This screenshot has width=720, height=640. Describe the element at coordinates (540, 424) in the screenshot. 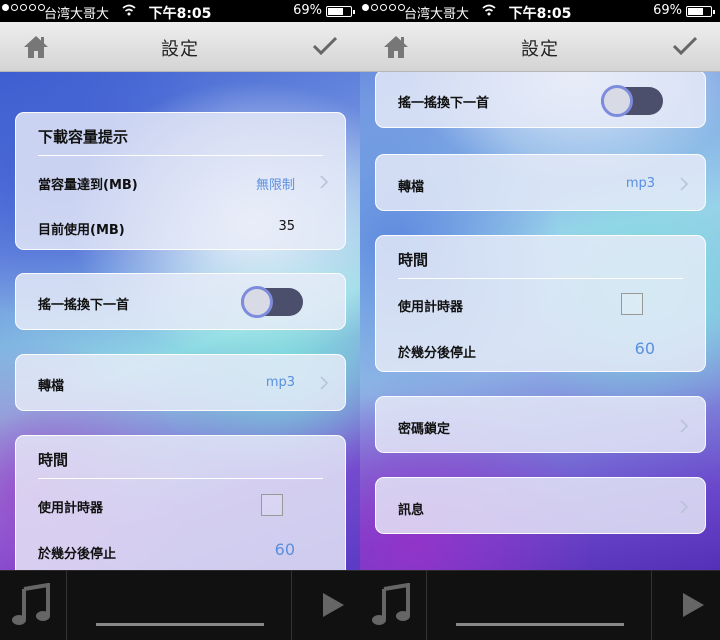

I see `passcode-lock-card: 密碼鎖定` at that location.